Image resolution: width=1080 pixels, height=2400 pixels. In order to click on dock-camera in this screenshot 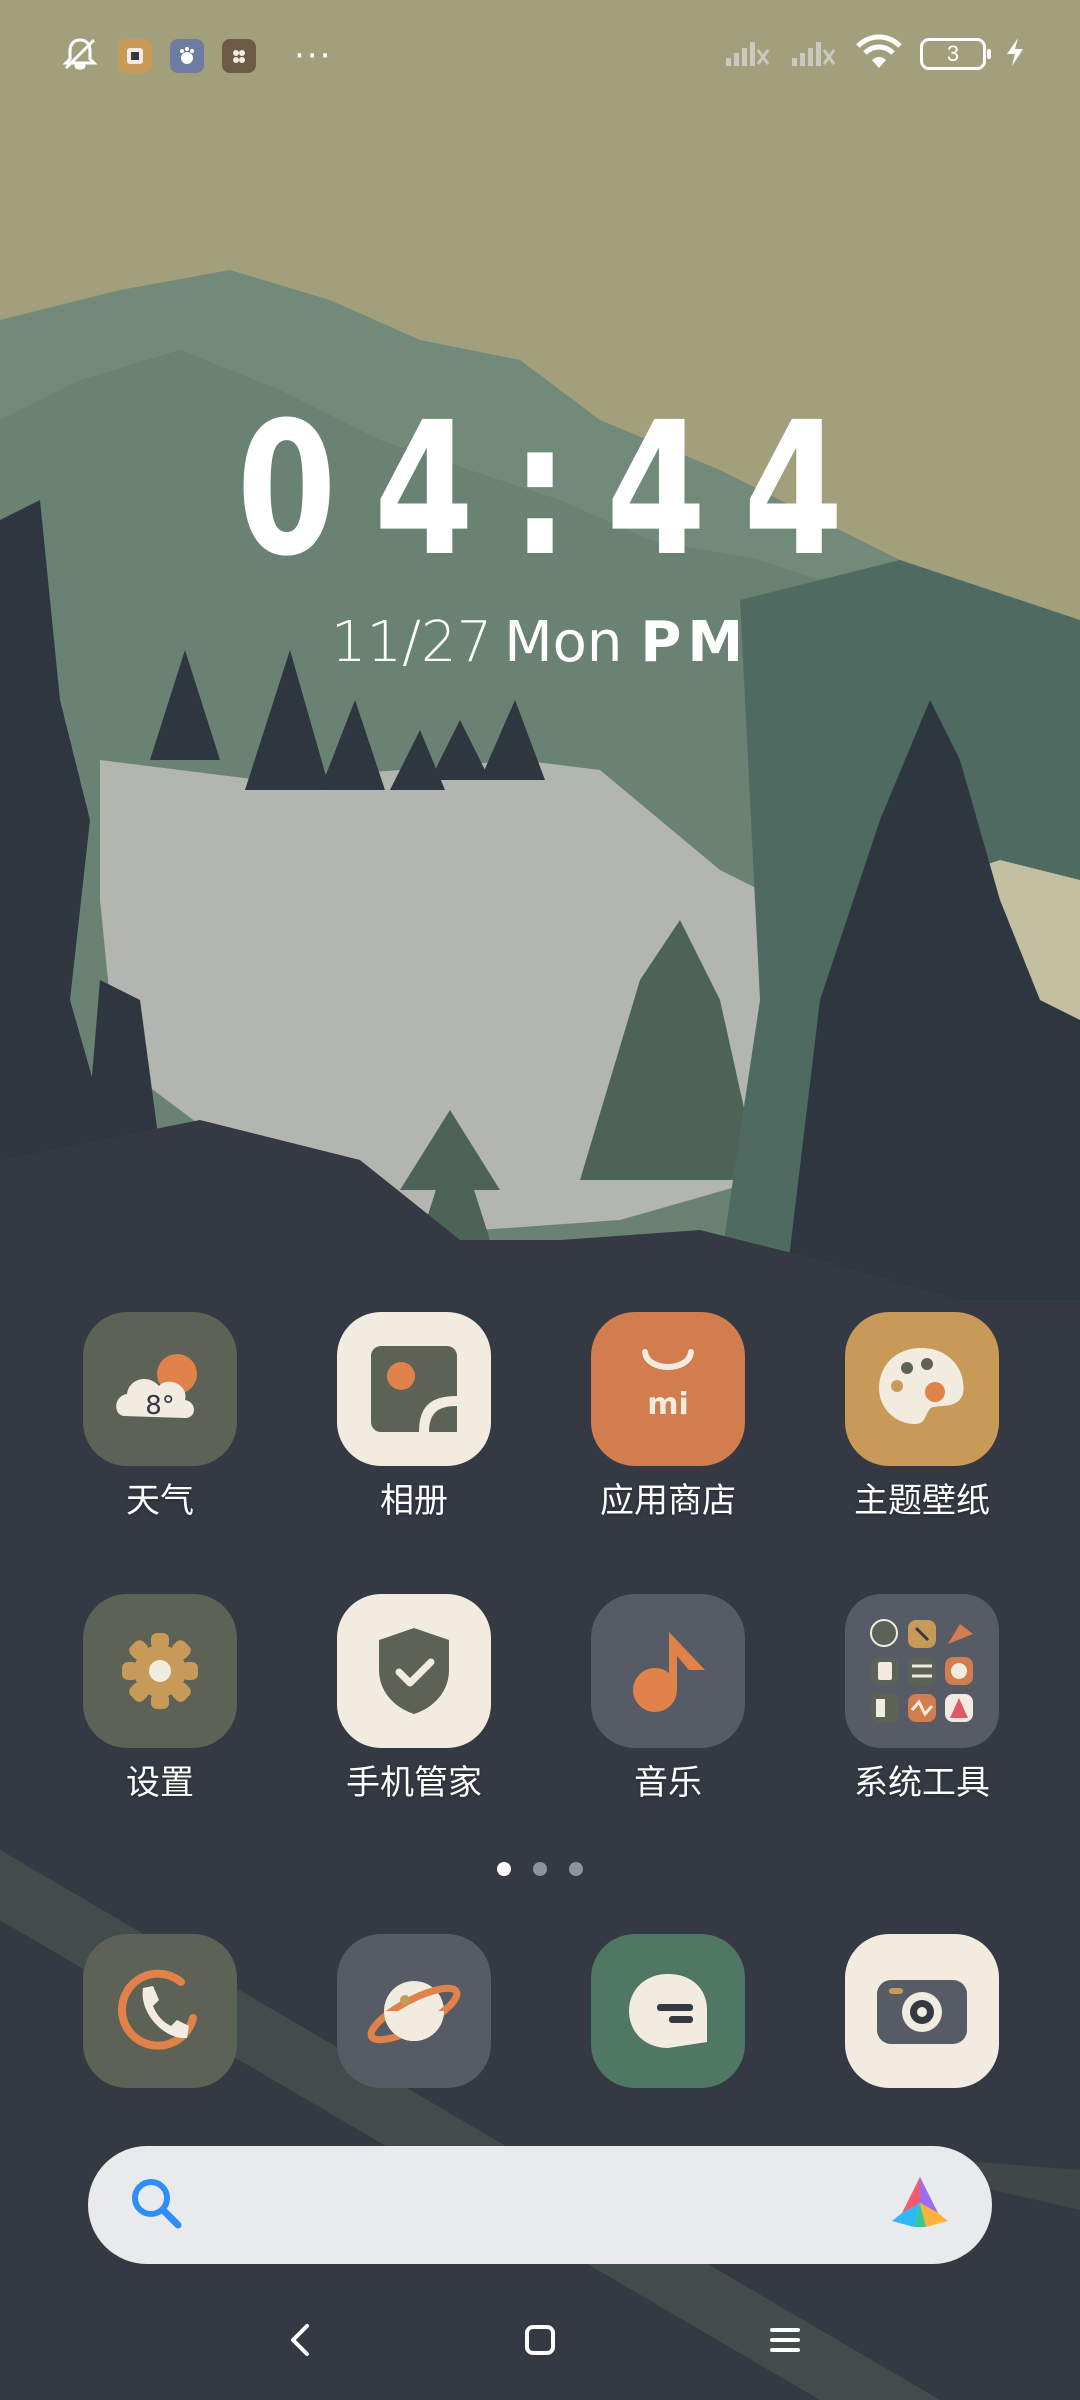, I will do `click(922, 2011)`.